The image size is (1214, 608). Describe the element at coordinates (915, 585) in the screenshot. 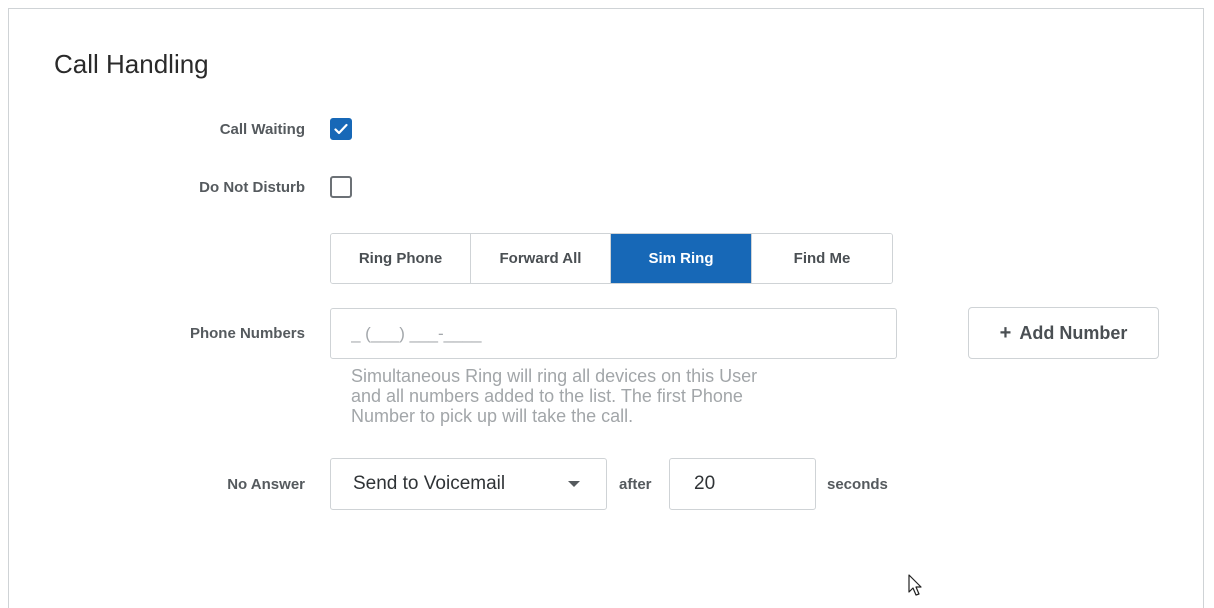

I see `mouse-pointer-icon` at that location.